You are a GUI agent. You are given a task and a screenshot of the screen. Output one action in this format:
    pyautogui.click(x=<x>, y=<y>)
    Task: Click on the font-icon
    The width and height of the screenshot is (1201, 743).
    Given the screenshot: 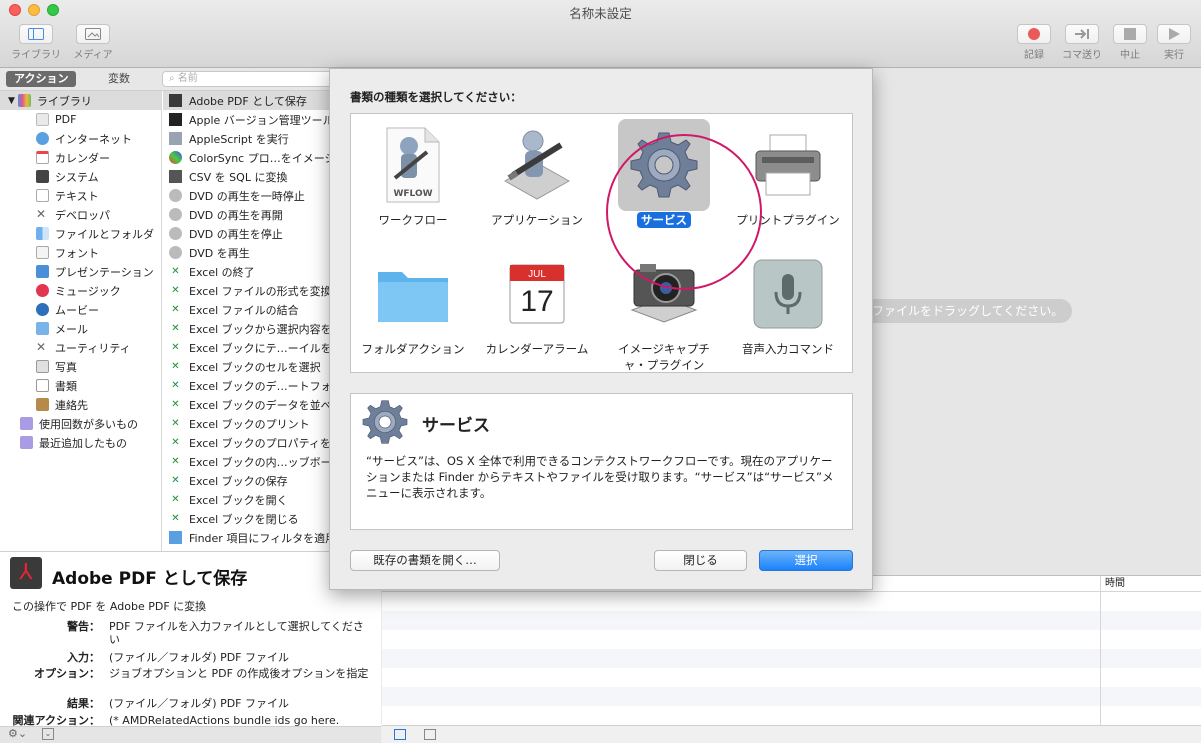 What is the action you would take?
    pyautogui.click(x=42, y=252)
    